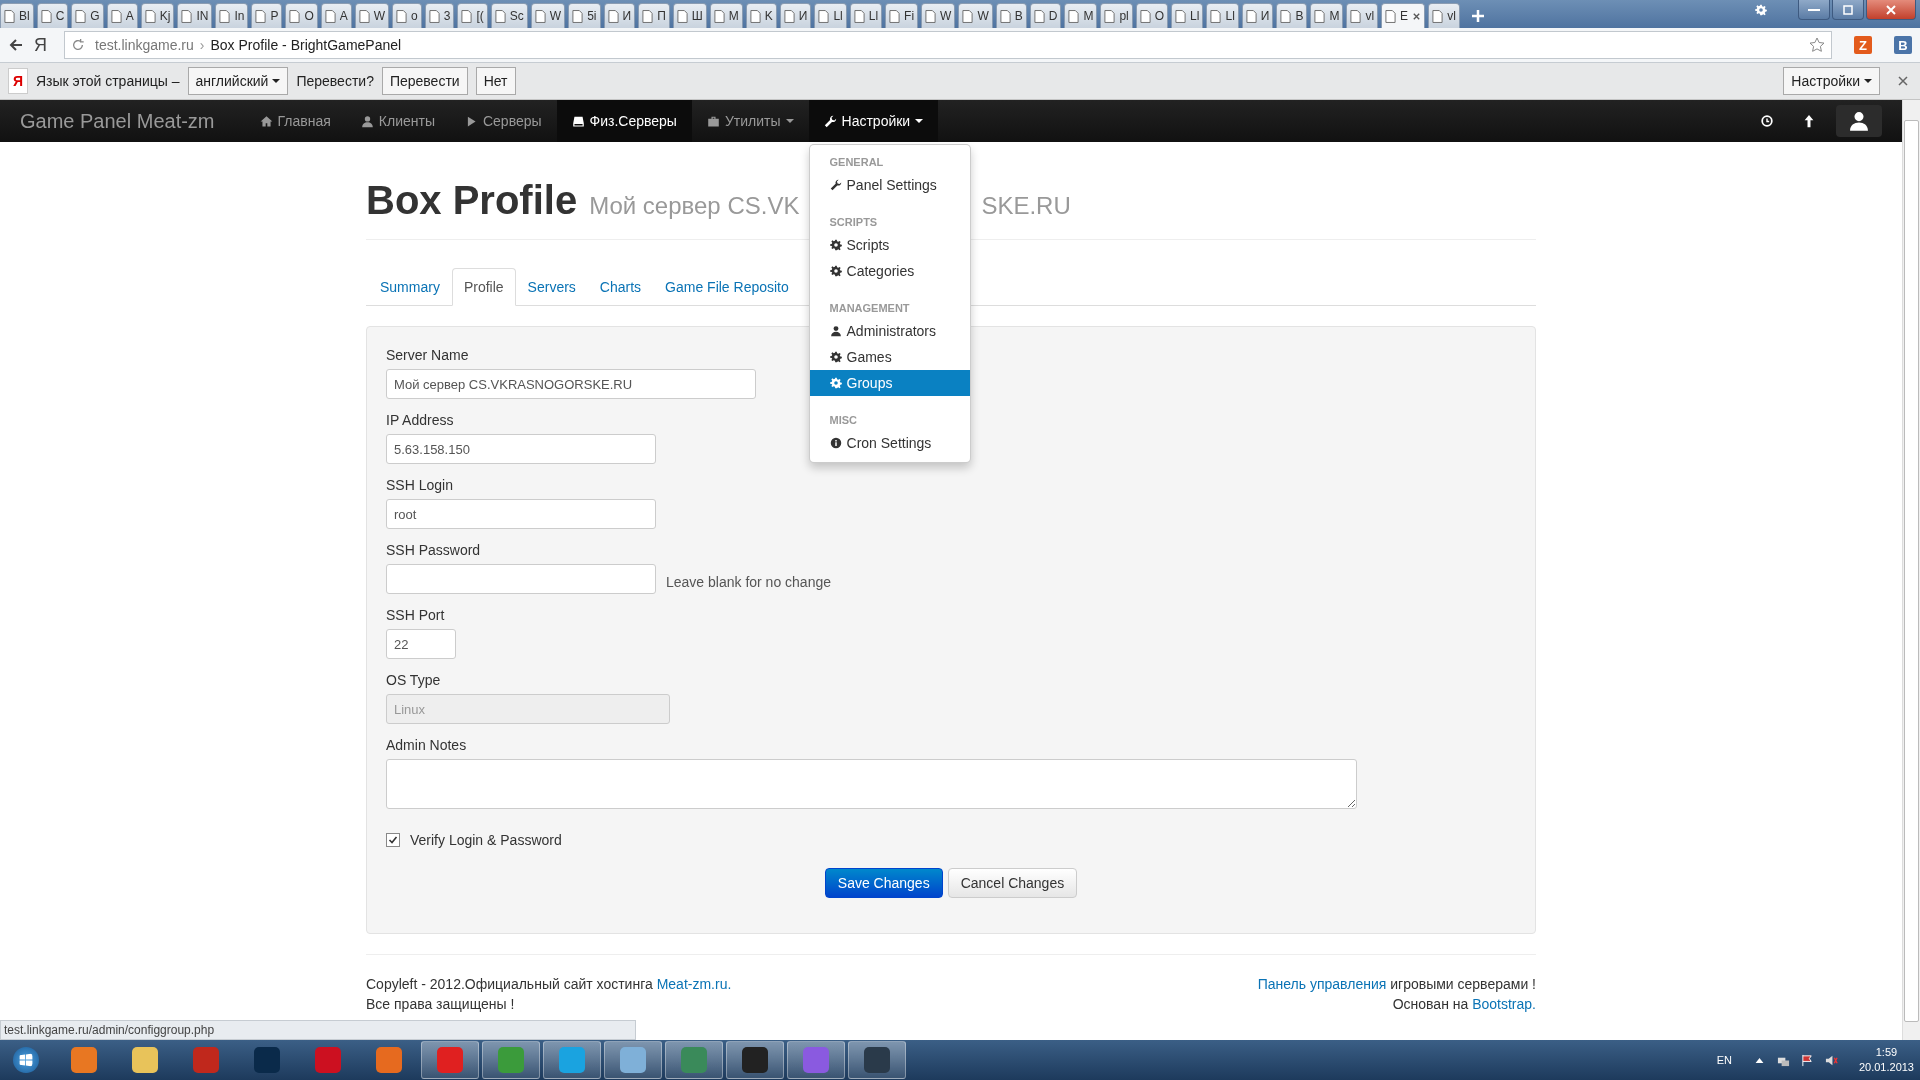 This screenshot has height=1080, width=1920. I want to click on new-tab-icon, so click(1477, 16).